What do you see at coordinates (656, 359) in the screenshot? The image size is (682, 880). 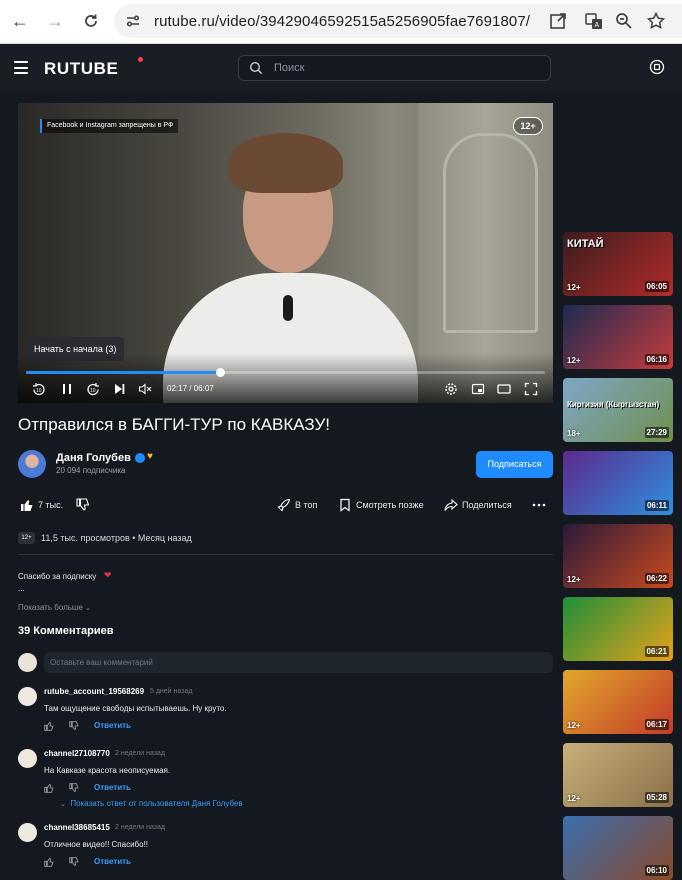 I see `thumbnail-duration: 06:16` at bounding box center [656, 359].